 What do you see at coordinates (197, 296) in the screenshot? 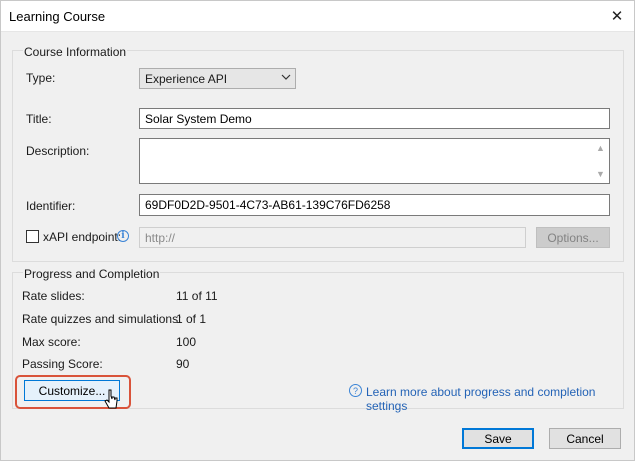
I see `rate-slides-value: 11 of 11` at bounding box center [197, 296].